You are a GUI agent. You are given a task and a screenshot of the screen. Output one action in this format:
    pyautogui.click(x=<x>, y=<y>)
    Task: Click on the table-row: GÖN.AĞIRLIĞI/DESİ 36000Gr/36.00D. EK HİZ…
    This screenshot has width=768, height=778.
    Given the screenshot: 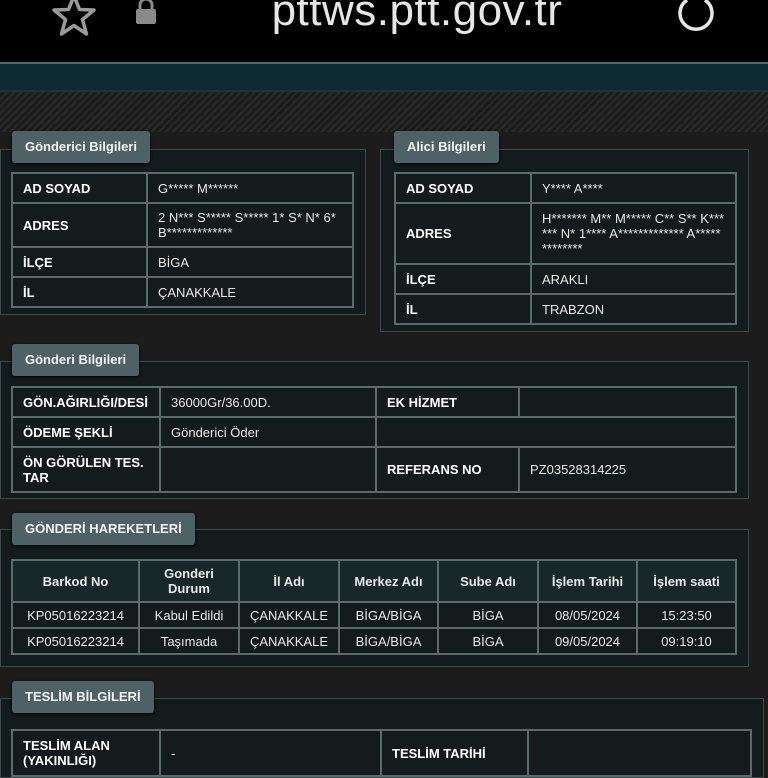 What is the action you would take?
    pyautogui.click(x=374, y=402)
    